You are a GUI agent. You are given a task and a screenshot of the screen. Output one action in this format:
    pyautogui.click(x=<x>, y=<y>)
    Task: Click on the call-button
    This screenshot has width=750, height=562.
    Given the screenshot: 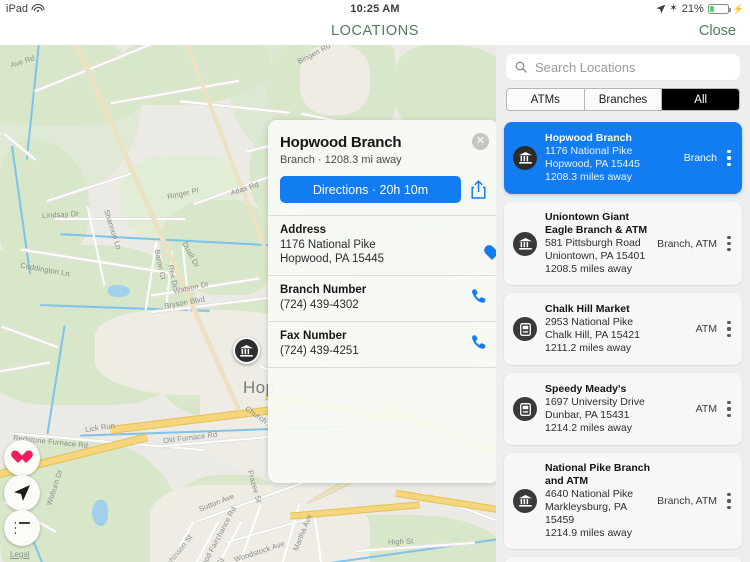 What is the action you would take?
    pyautogui.click(x=479, y=299)
    